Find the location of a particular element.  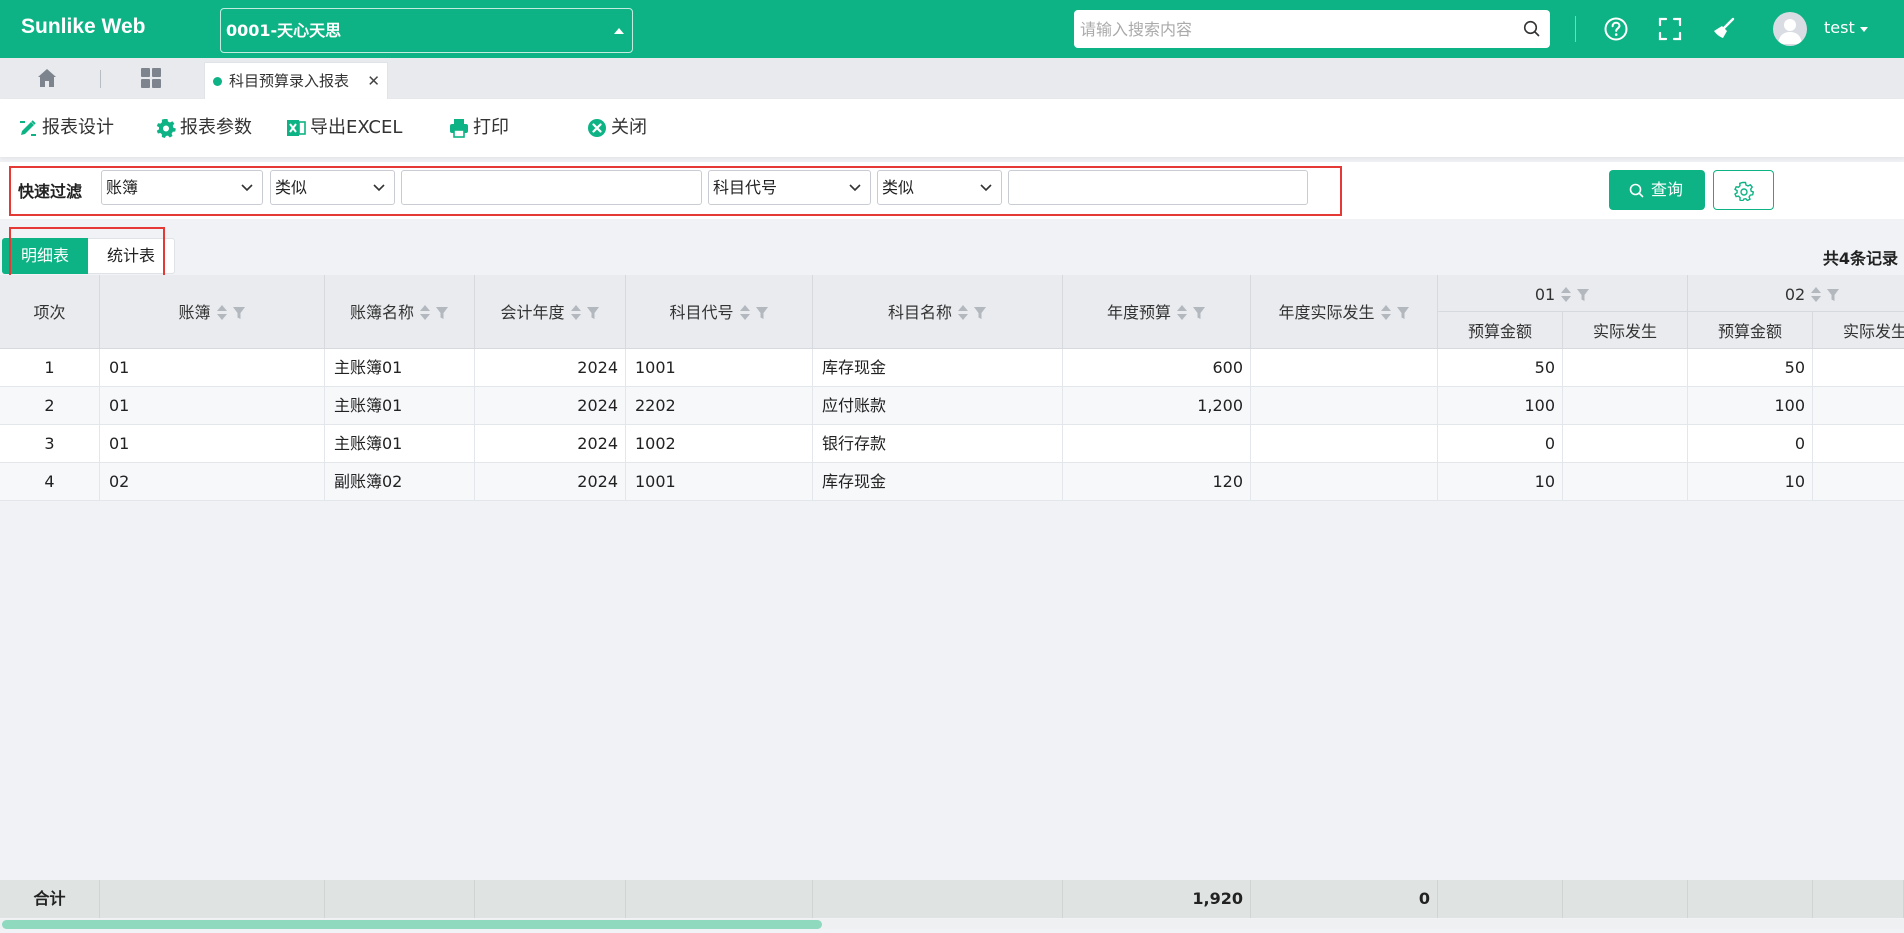

header-account-code: 科目代号 is located at coordinates (719, 312).